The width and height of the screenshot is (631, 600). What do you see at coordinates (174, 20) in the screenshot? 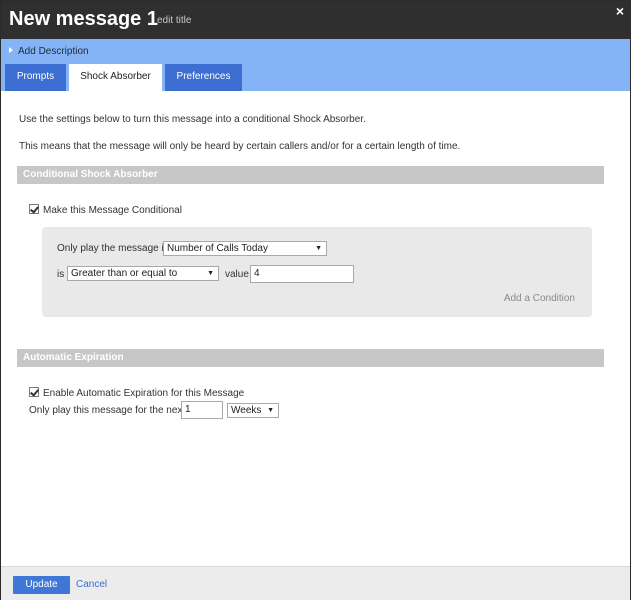
I see `edit-title-link: edit title` at bounding box center [174, 20].